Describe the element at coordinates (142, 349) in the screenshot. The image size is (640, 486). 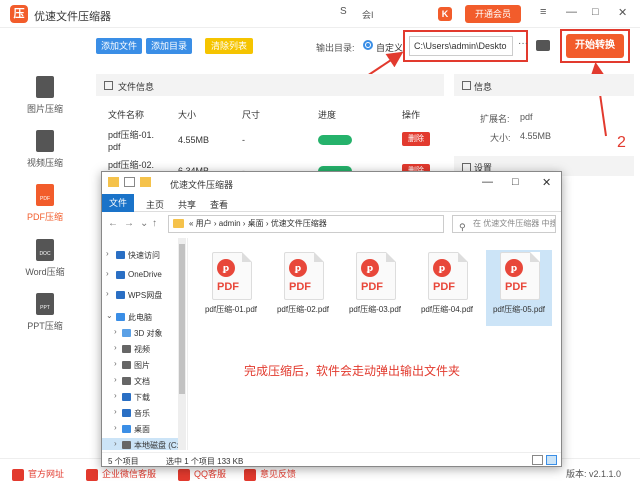
I see `nav-videos: › 视频` at that location.